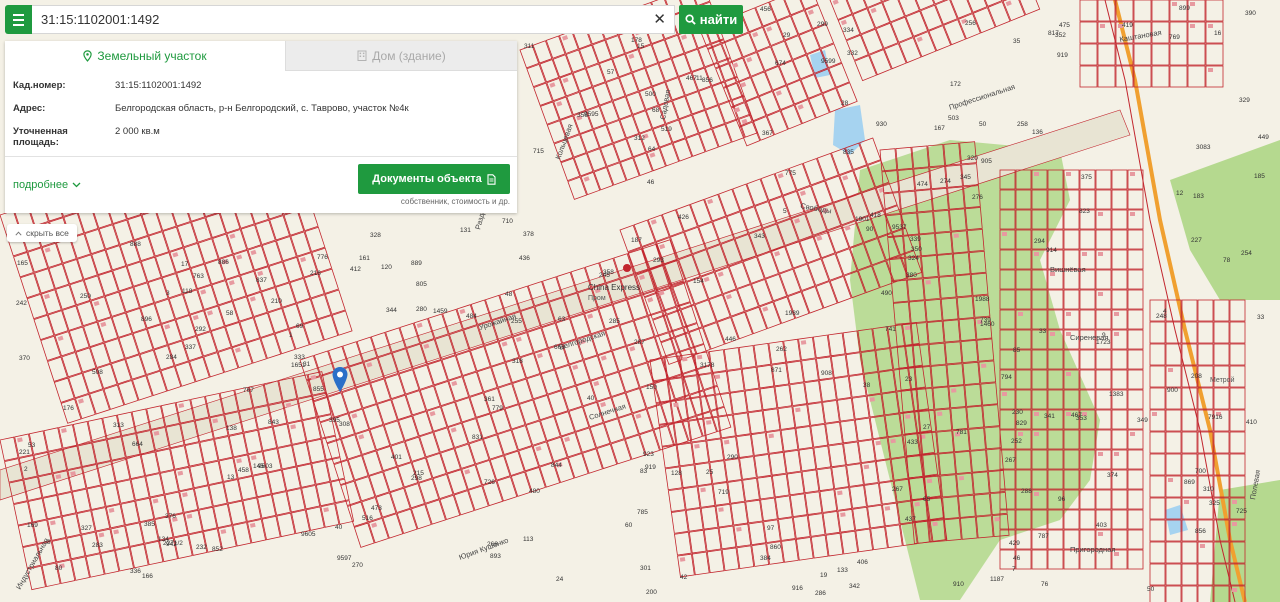 Image resolution: width=1280 pixels, height=602 pixels. Describe the element at coordinates (39, 85) in the screenshot. I see `cadastral-number-label: Кад.номер:` at that location.